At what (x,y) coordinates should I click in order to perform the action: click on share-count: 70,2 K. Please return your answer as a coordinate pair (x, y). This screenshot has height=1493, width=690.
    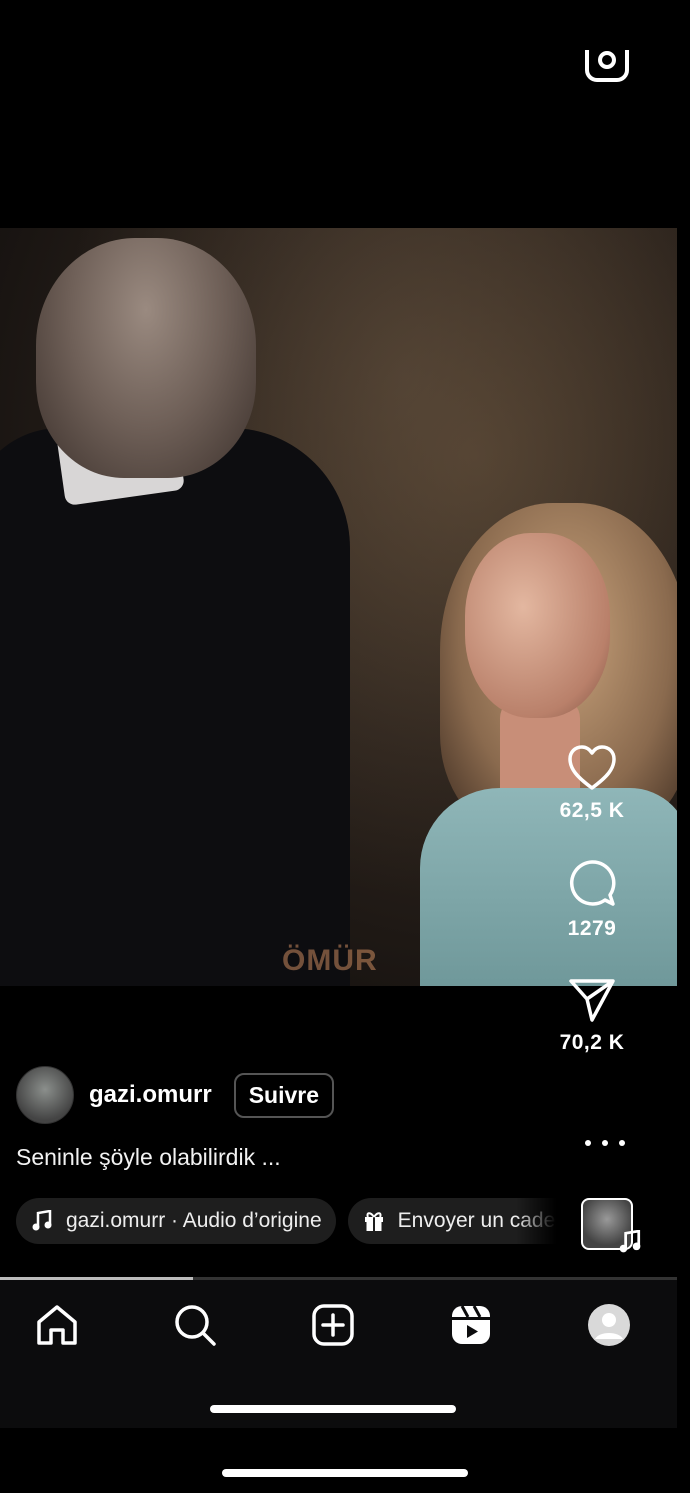
    Looking at the image, I should click on (592, 1042).